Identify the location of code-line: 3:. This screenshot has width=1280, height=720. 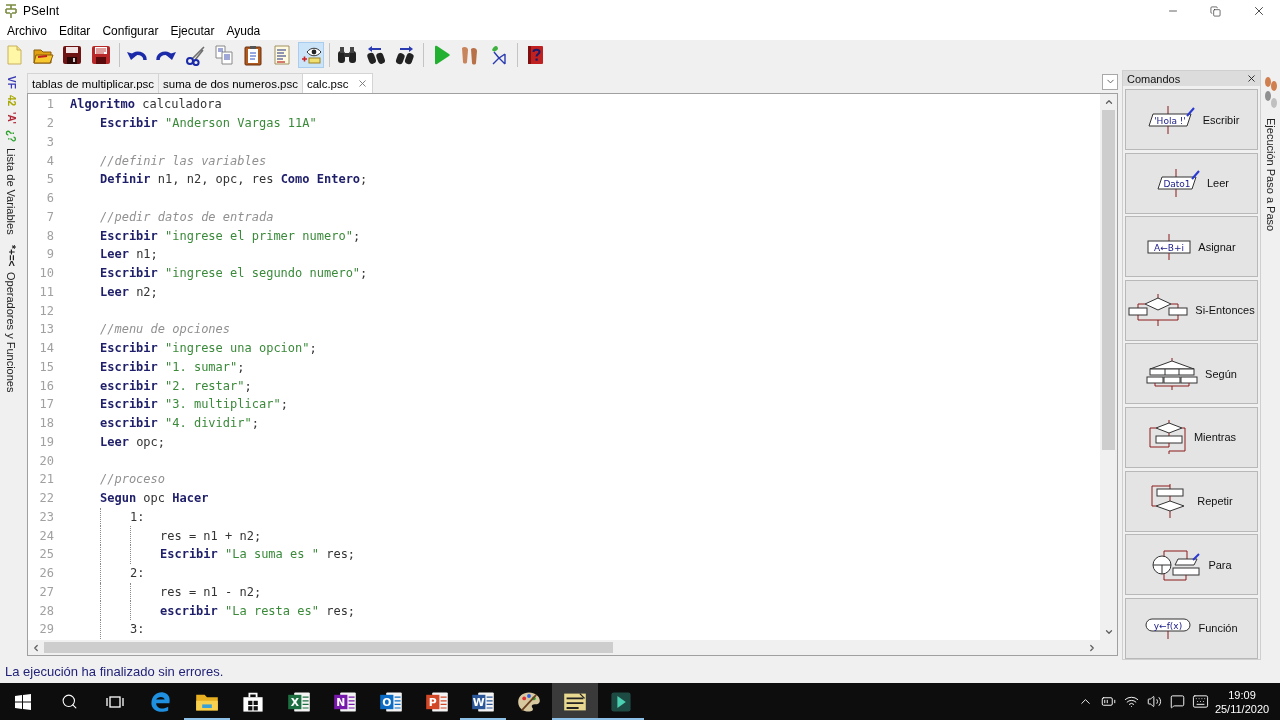
(137, 629).